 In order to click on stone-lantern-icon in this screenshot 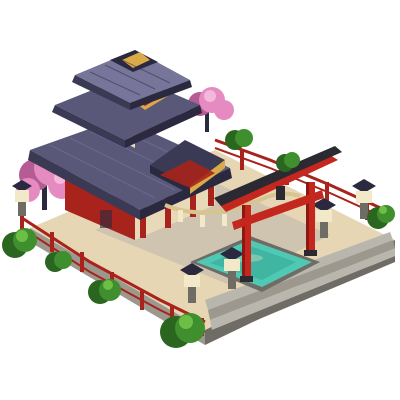, I will do `click(22, 198)`.